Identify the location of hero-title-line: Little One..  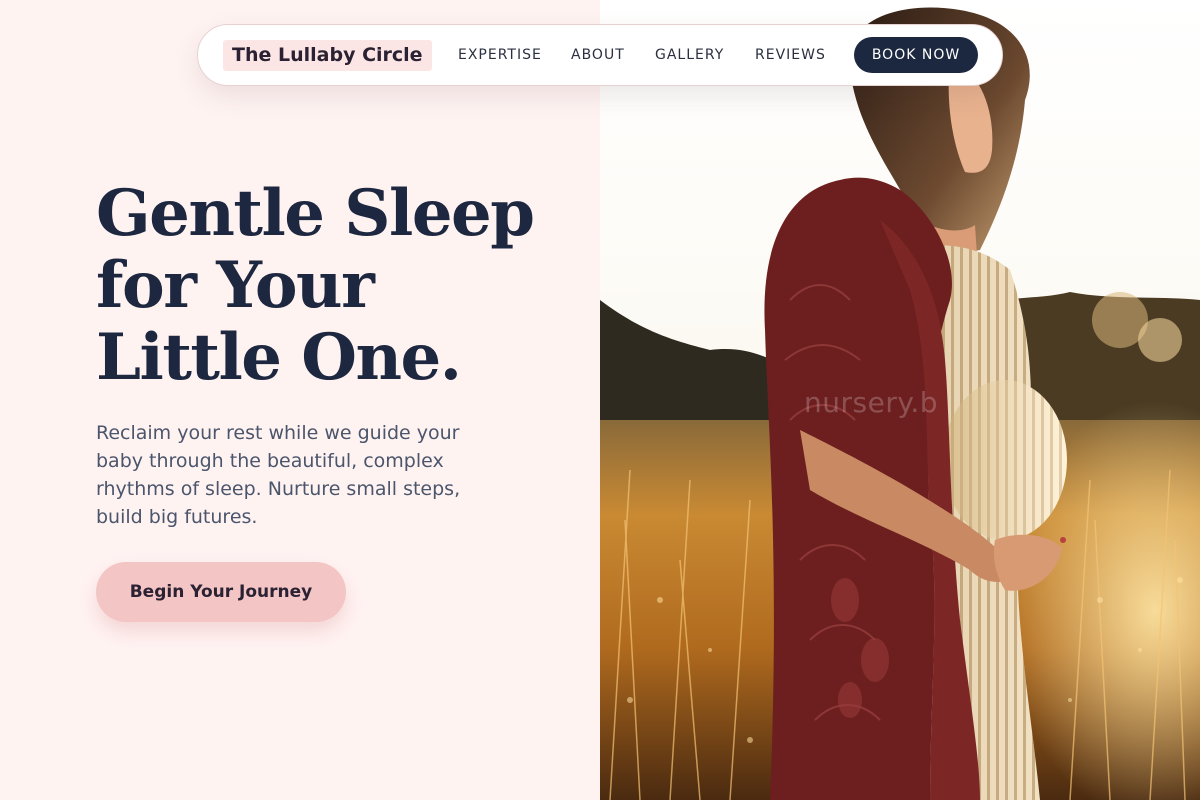
(279, 357).